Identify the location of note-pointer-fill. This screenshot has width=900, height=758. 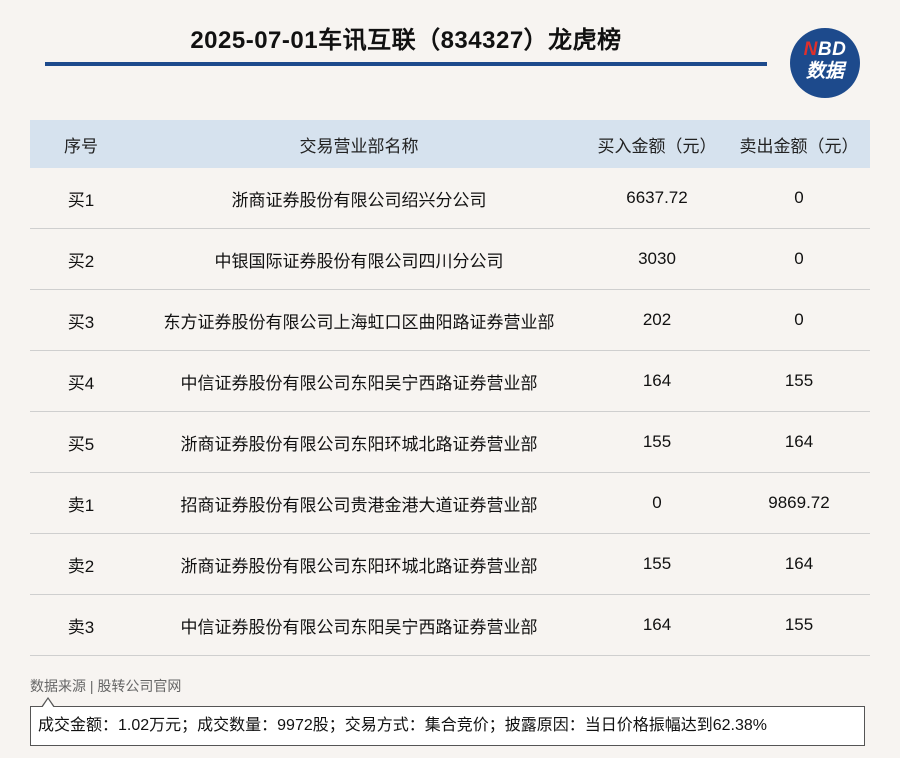
(48, 703).